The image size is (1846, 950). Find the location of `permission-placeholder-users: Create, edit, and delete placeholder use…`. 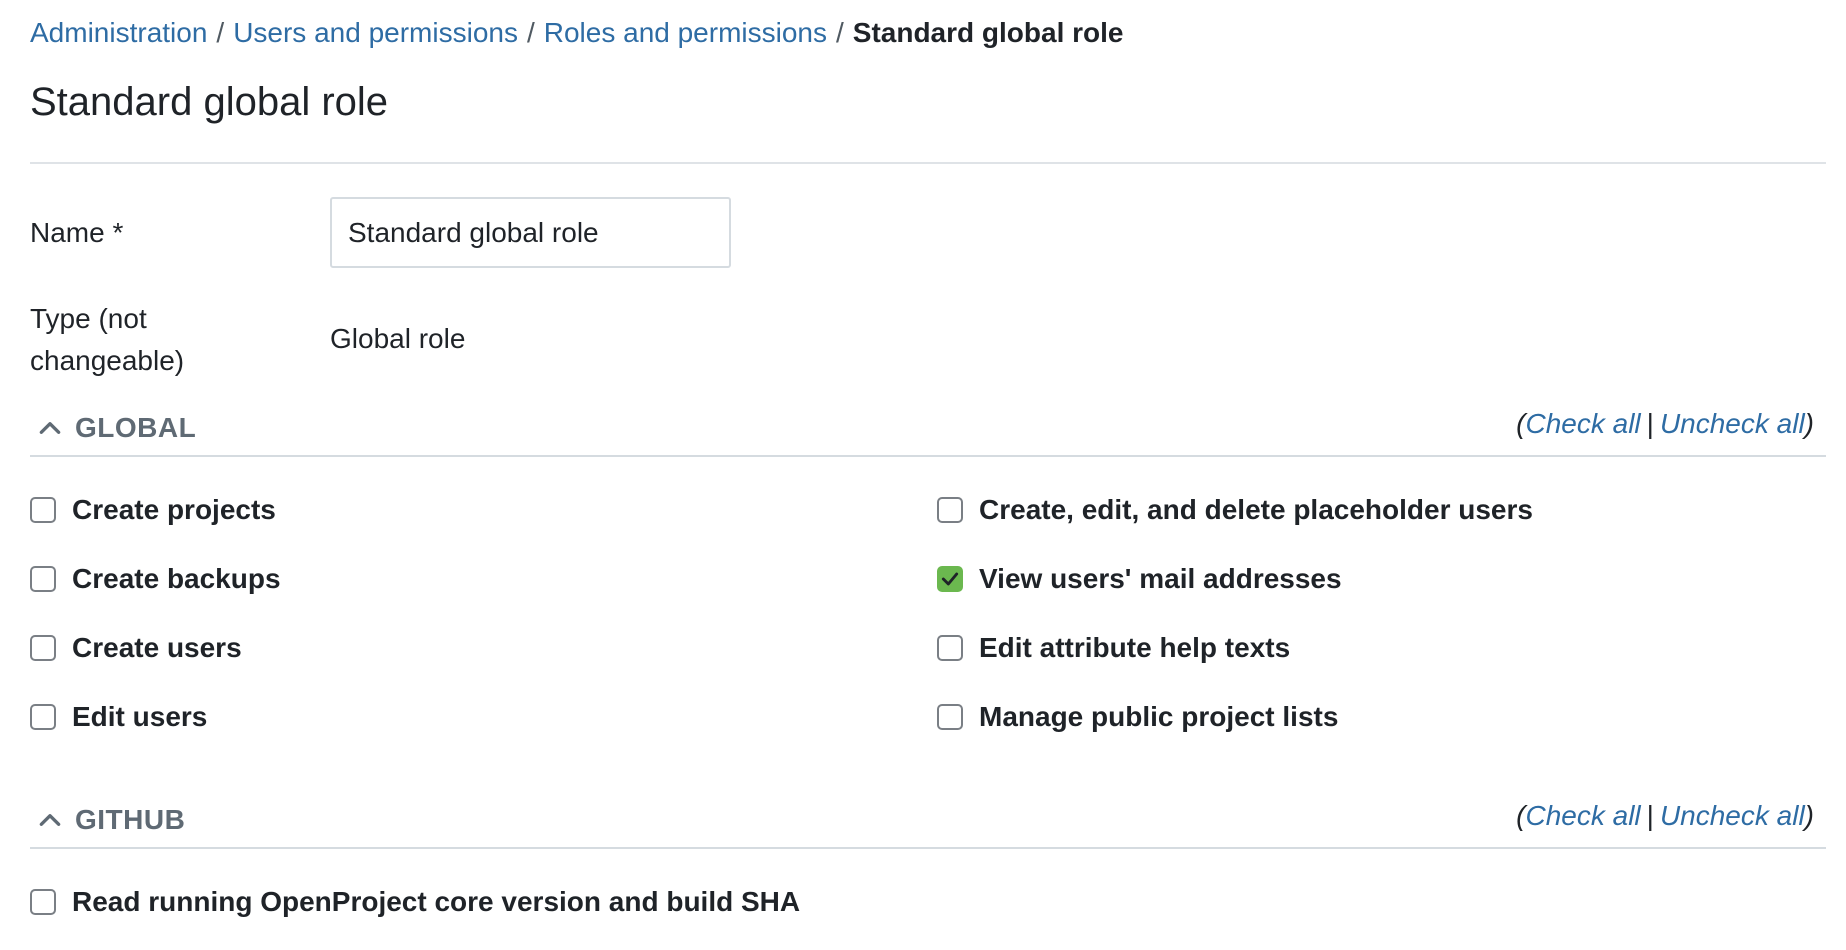

permission-placeholder-users: Create, edit, and delete placeholder use… is located at coordinates (1235, 510).